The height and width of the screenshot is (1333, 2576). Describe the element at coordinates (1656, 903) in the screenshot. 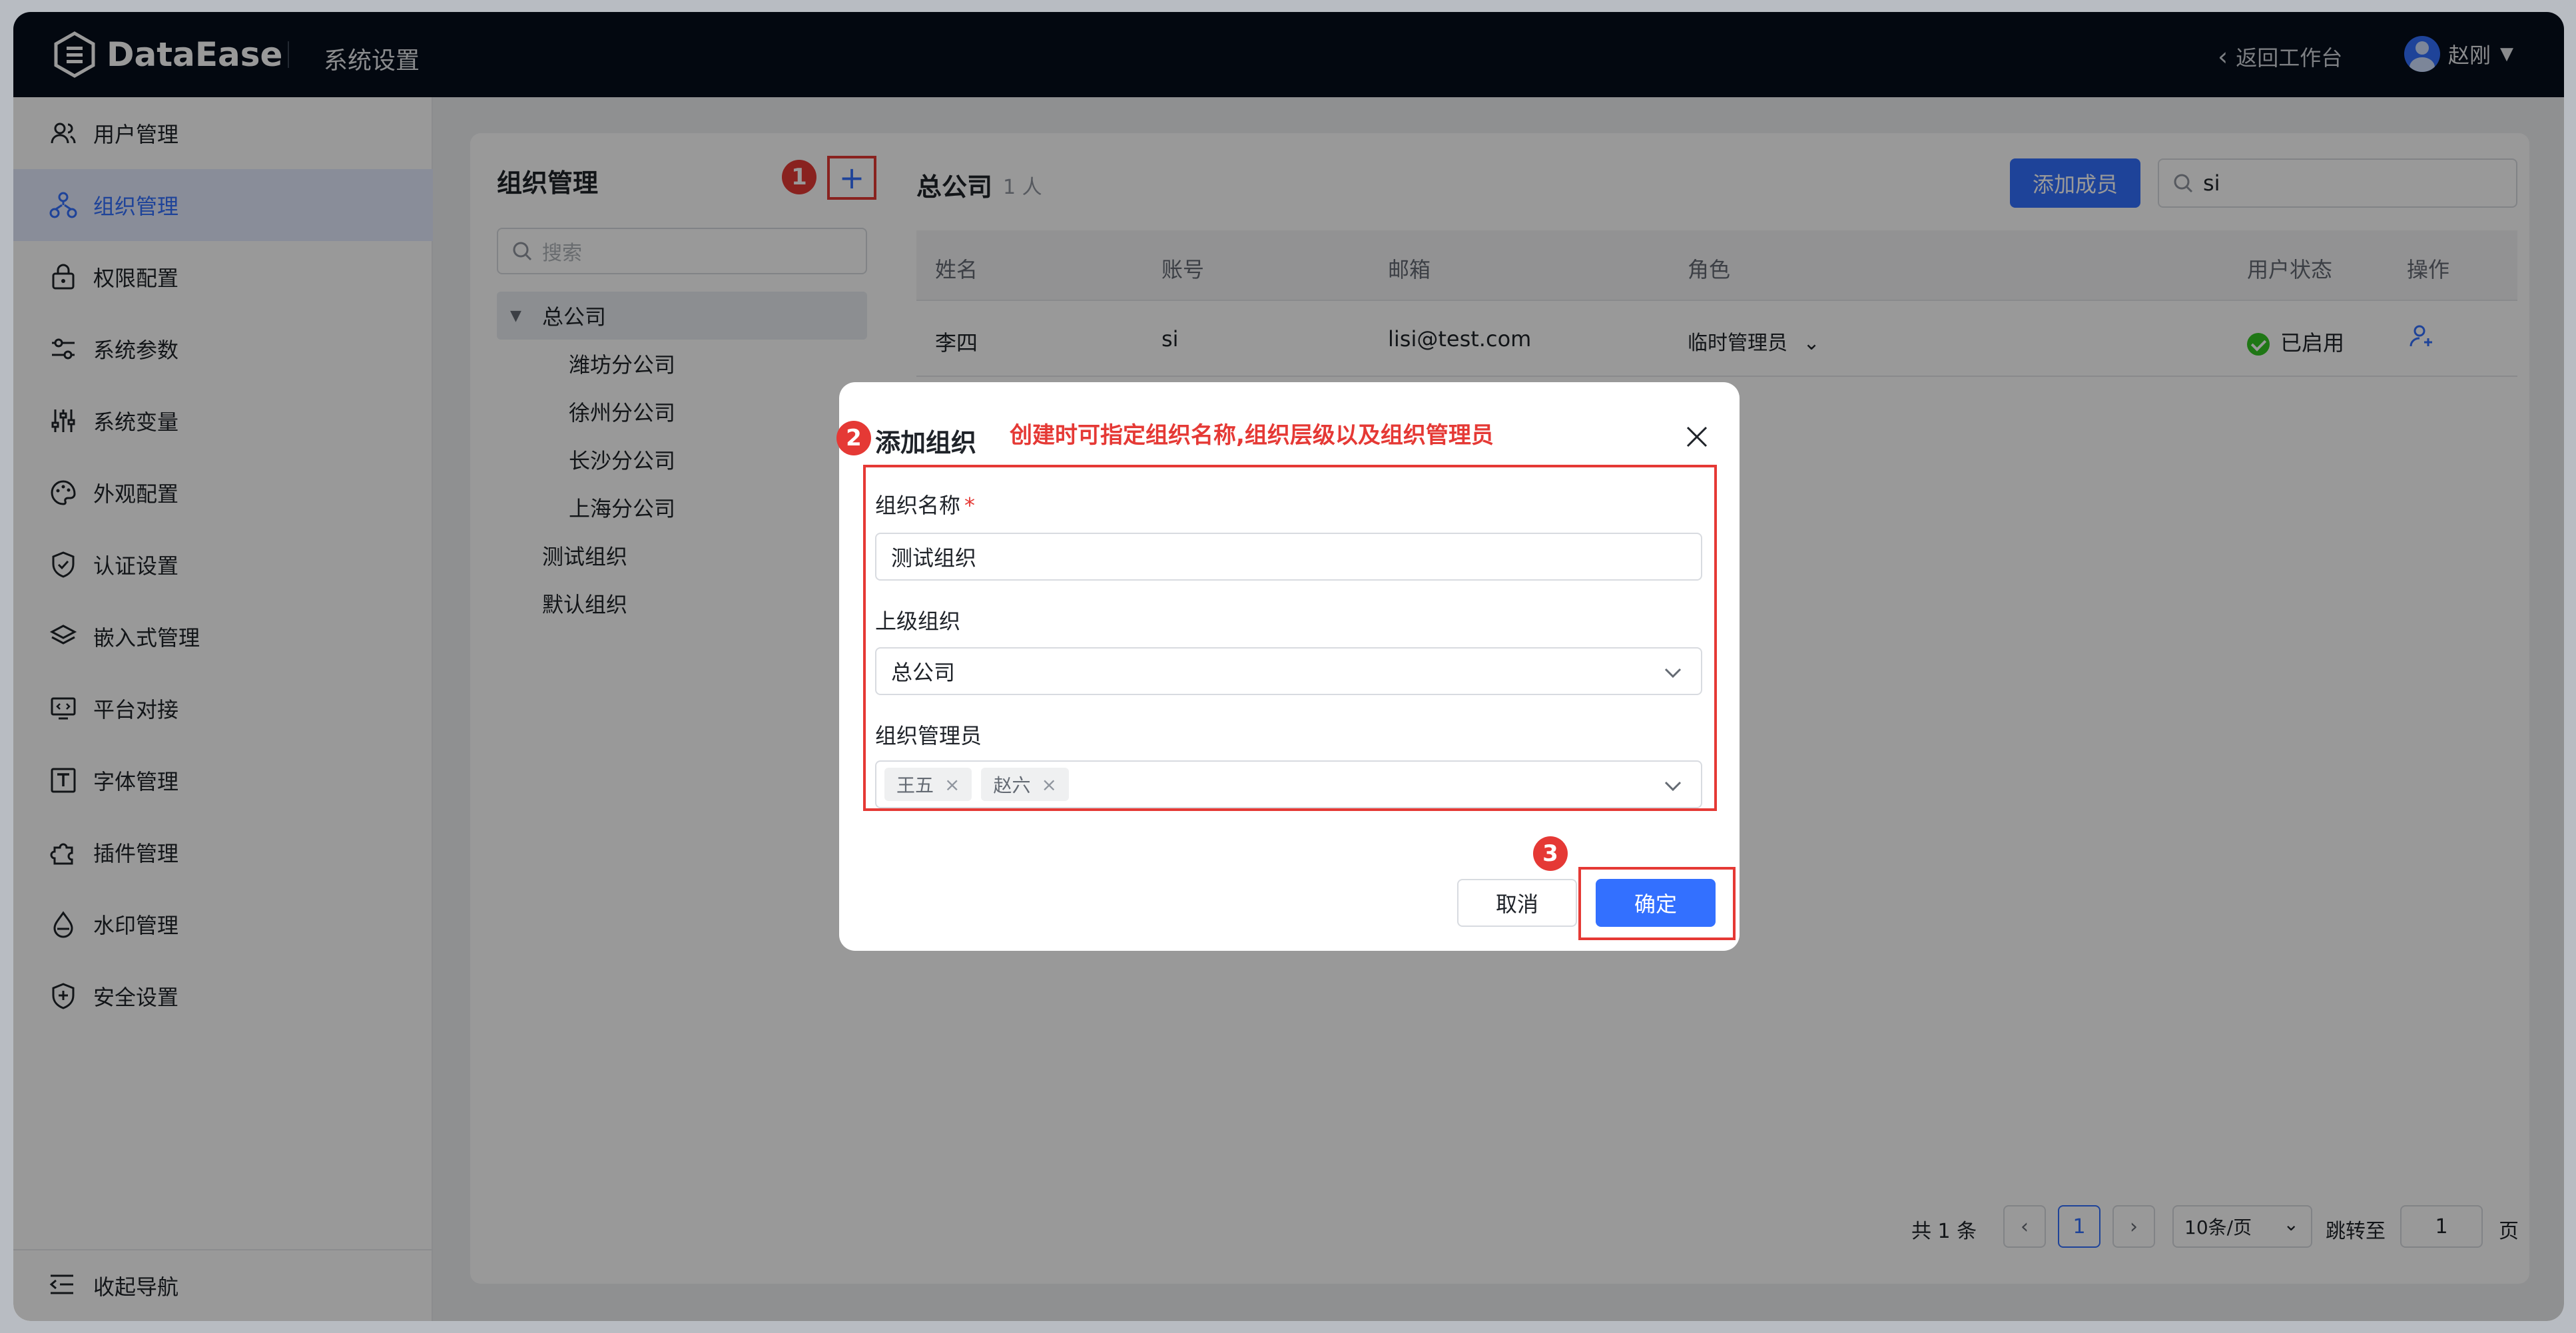

I see `confirm-button: 确定` at that location.